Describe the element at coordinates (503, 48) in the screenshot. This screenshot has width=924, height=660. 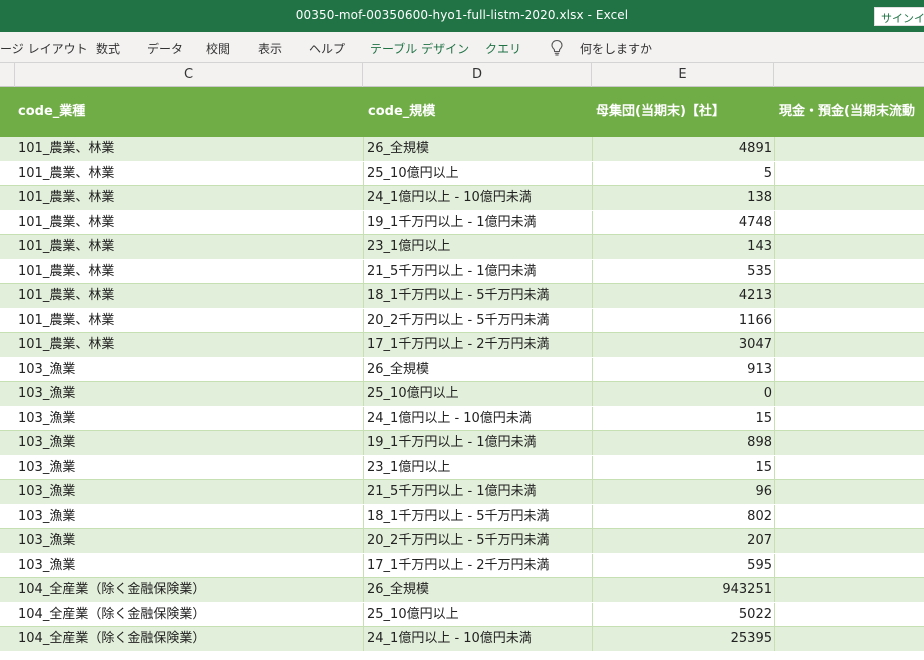
I see `tab-query: クエリ` at that location.